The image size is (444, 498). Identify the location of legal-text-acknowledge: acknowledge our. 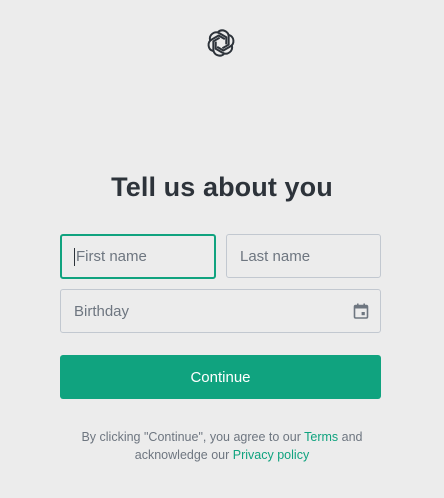
(182, 455).